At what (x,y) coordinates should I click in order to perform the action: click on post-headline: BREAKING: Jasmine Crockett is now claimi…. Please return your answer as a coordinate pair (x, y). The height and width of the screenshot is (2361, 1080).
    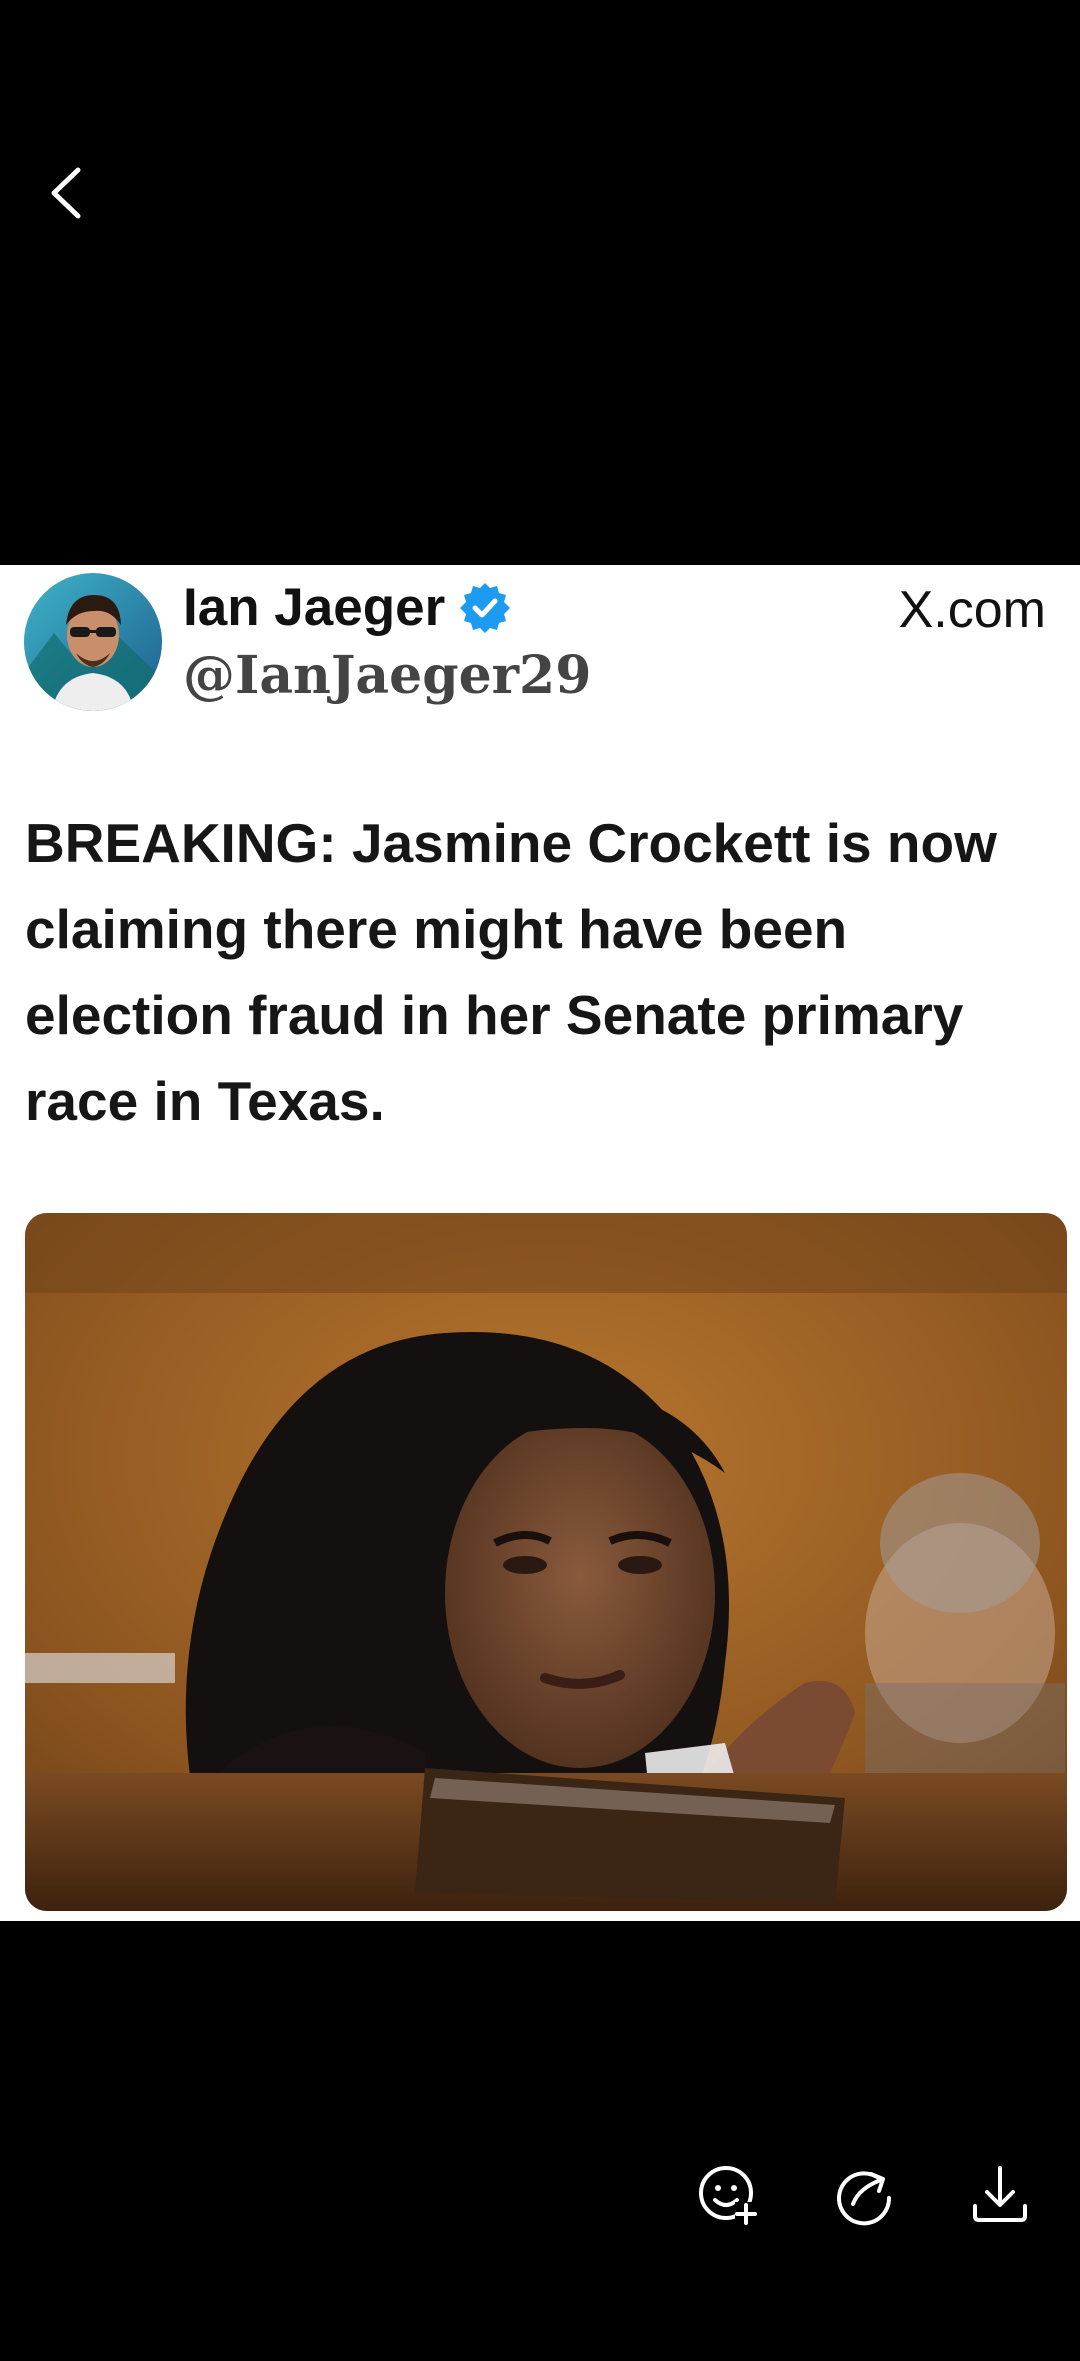
    Looking at the image, I should click on (511, 972).